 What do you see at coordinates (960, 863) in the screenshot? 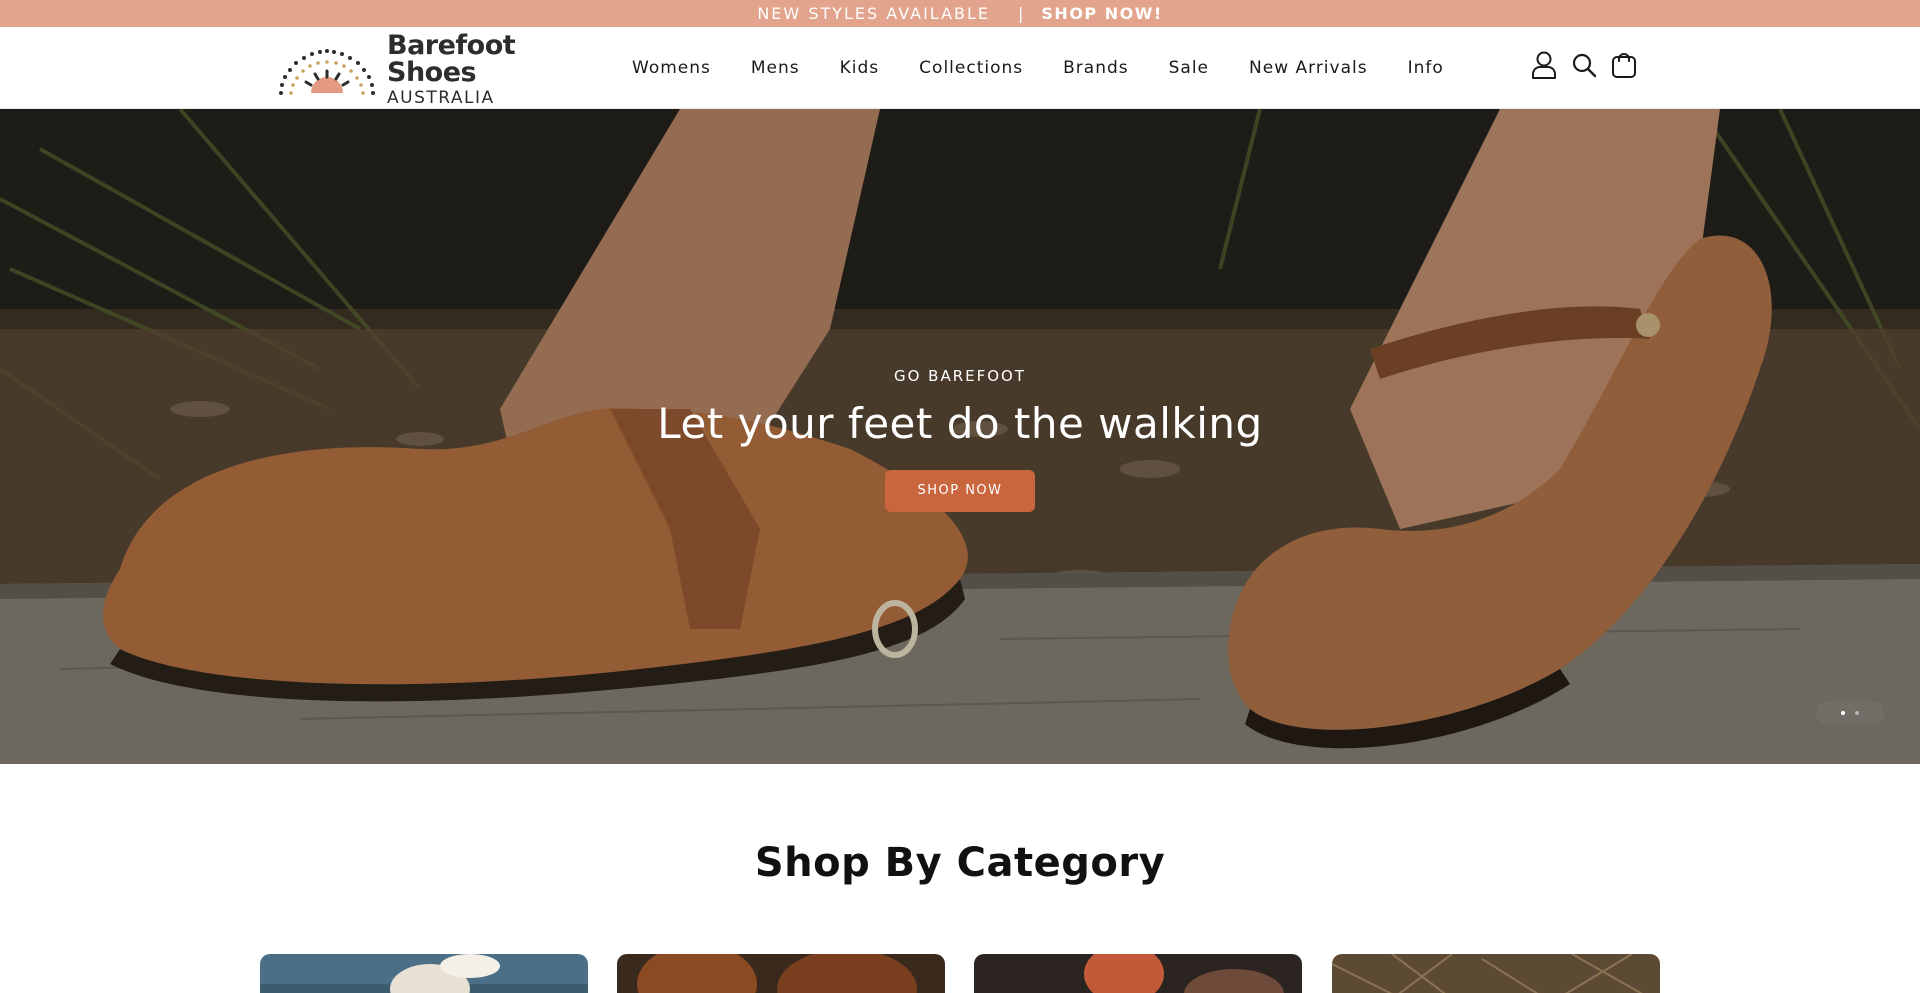
I see `category-section-heading: Shop By Category` at bounding box center [960, 863].